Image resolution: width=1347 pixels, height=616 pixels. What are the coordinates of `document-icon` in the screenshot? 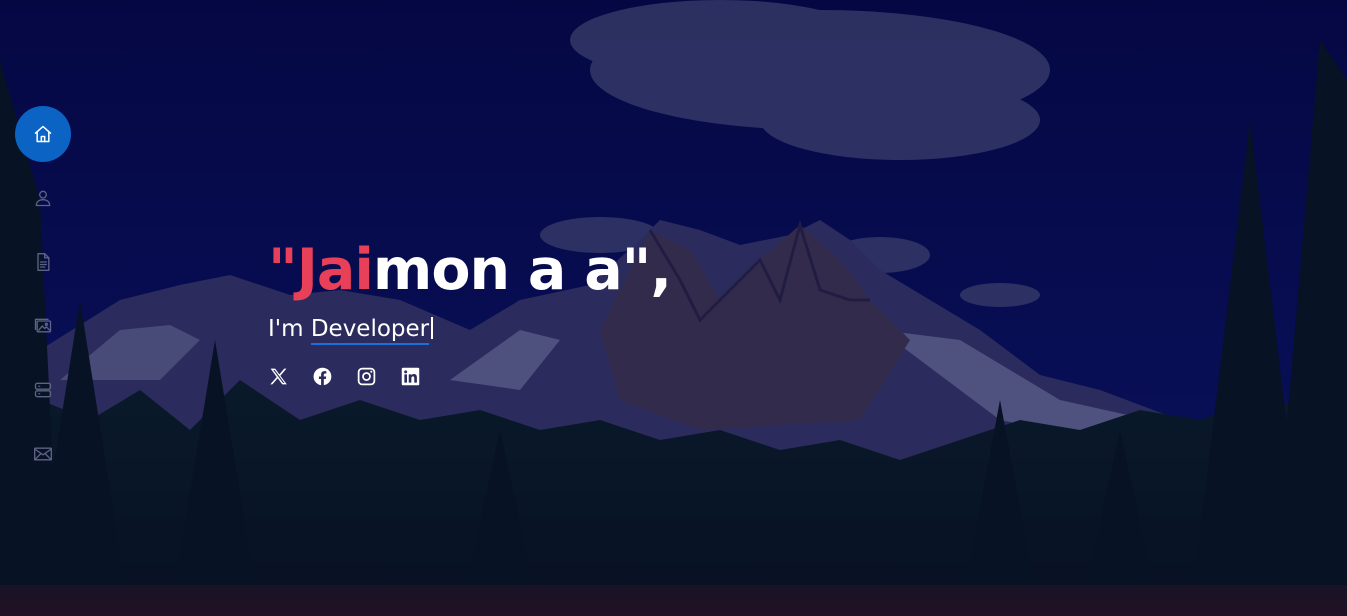 It's located at (43, 262).